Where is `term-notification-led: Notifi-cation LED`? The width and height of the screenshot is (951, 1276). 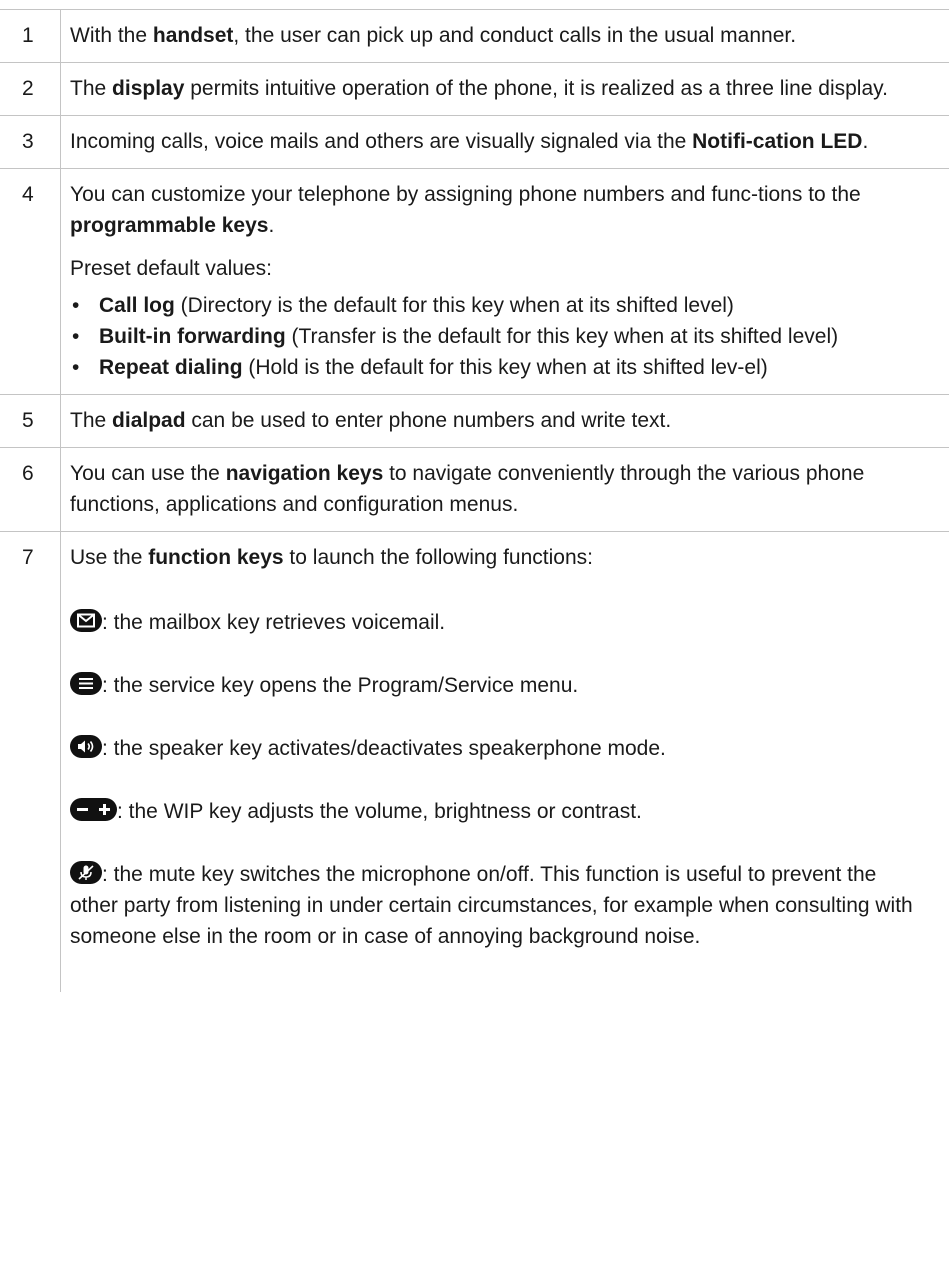
term-notification-led: Notifi-cation LED is located at coordinates (777, 141).